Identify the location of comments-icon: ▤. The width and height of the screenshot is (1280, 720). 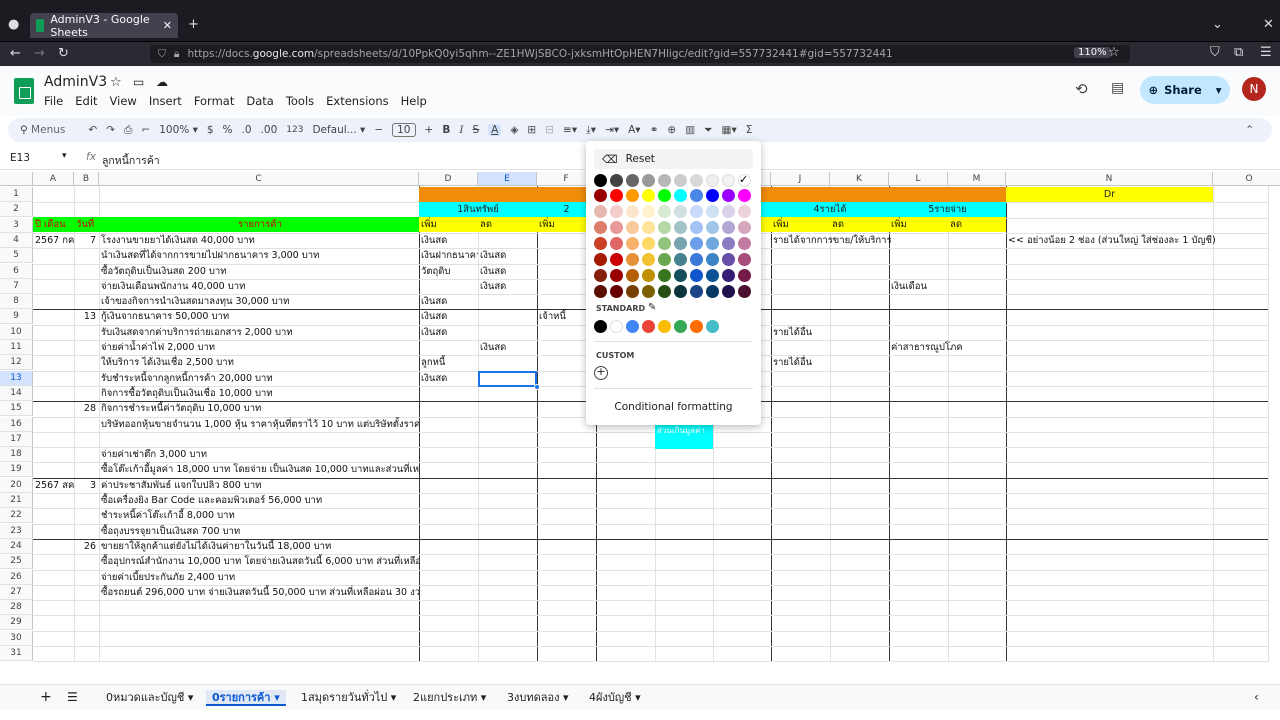
(1117, 88).